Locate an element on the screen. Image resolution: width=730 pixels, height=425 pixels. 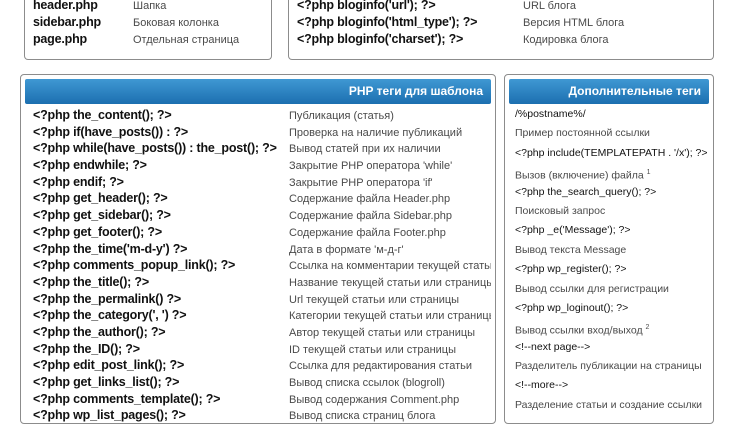
extra-tag-text: Пример постоянной ссылки is located at coordinates (582, 133).